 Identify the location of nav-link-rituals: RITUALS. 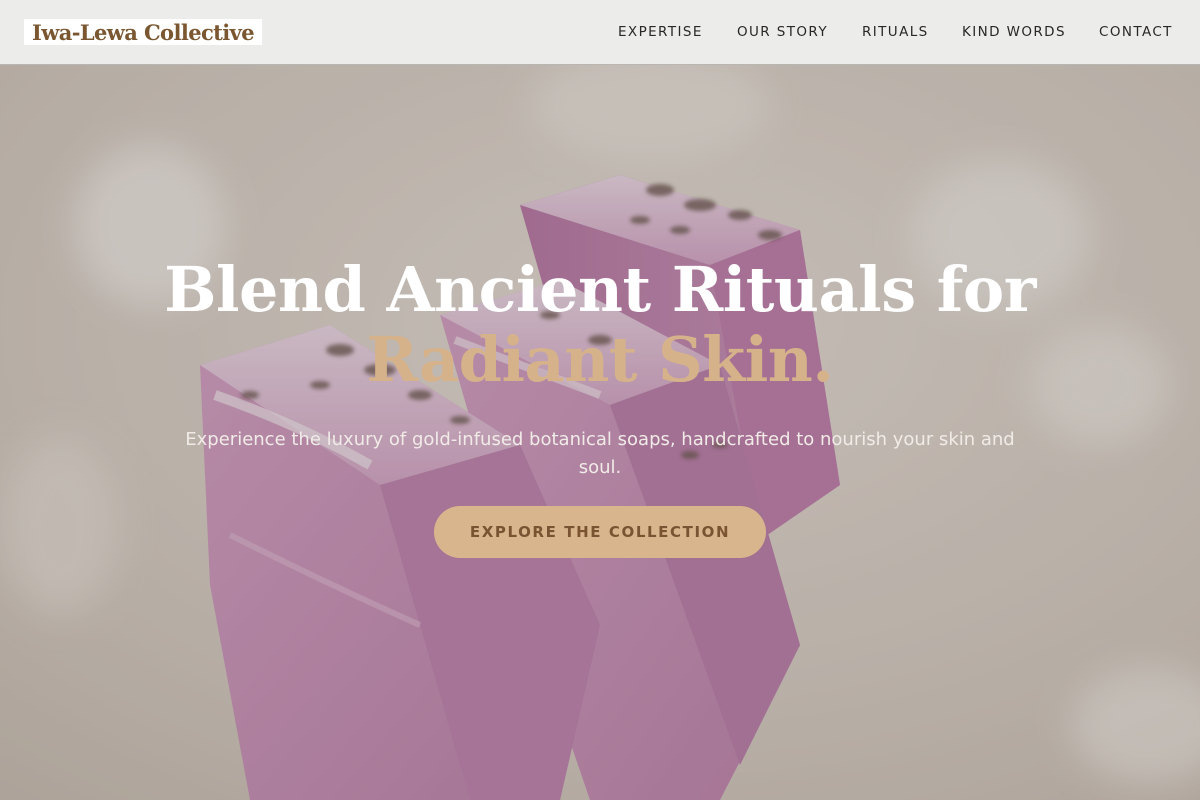
(895, 32).